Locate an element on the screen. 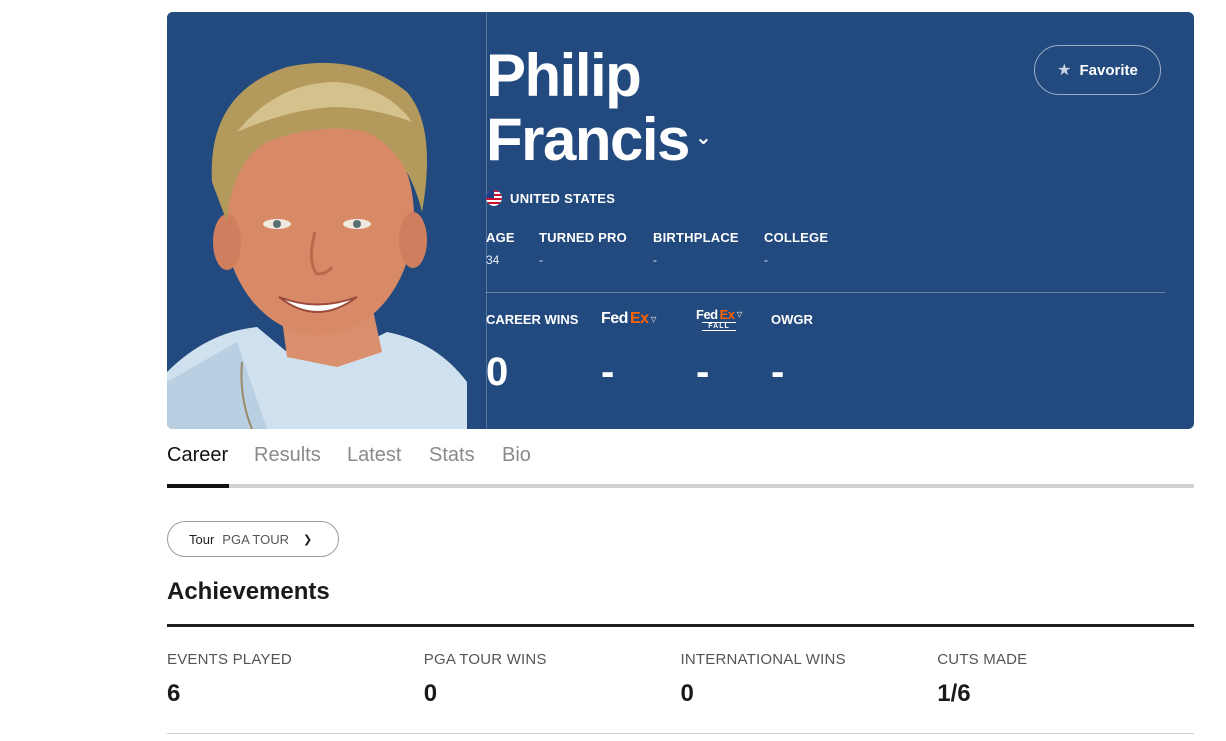 The image size is (1226, 741). achievement-label: CUTS MADE is located at coordinates (982, 659).